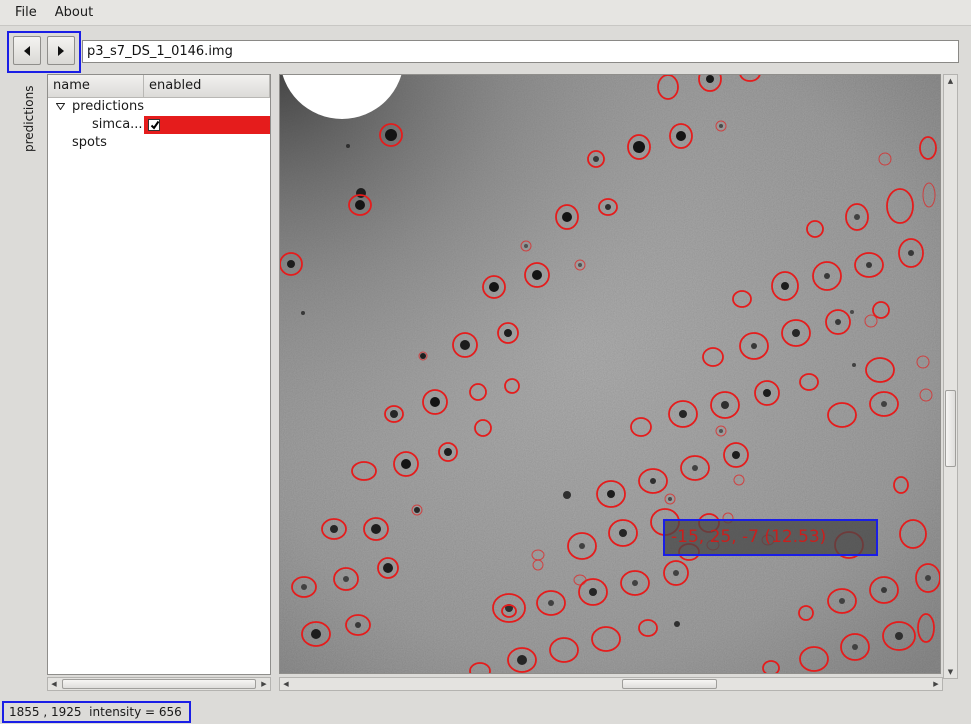 Image resolution: width=971 pixels, height=724 pixels. I want to click on tree-item-spots: spots, so click(159, 143).